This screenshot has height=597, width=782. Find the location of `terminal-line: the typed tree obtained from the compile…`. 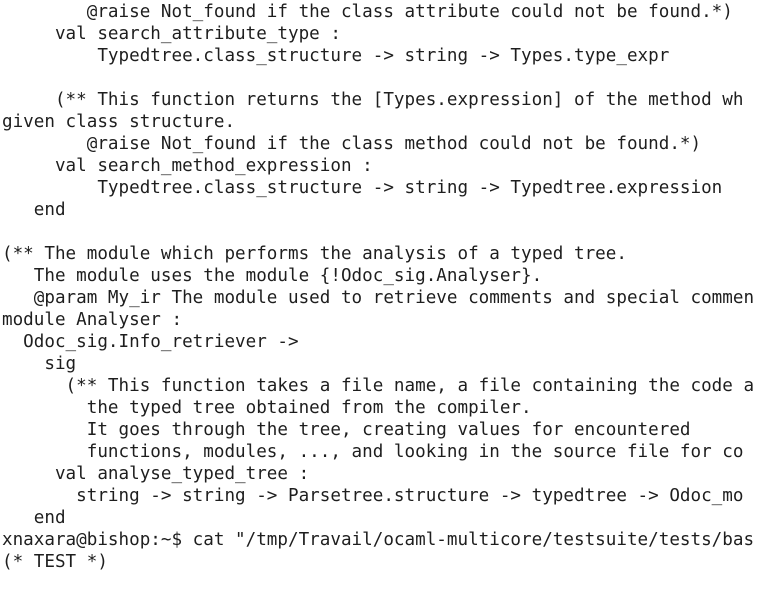

terminal-line: the typed tree obtained from the compile… is located at coordinates (267, 408).